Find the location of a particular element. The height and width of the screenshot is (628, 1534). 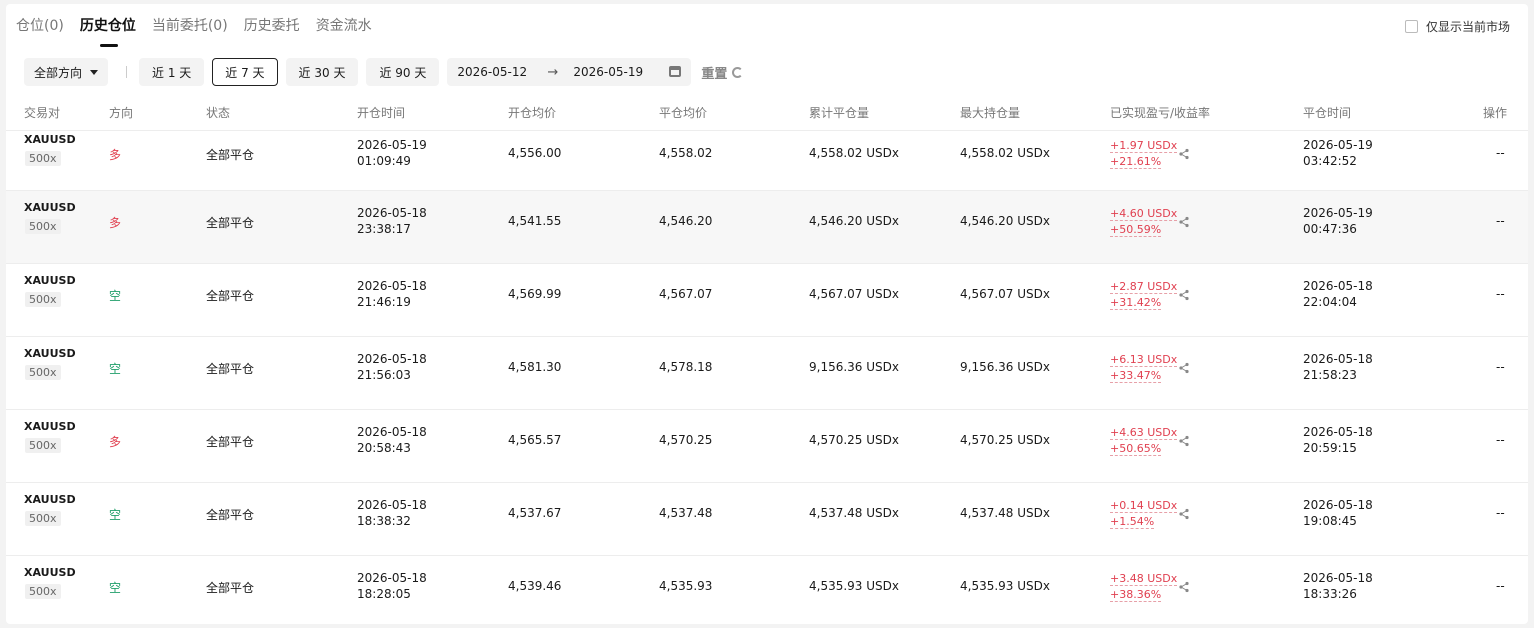

open-price: 4,537.67 is located at coordinates (535, 513).